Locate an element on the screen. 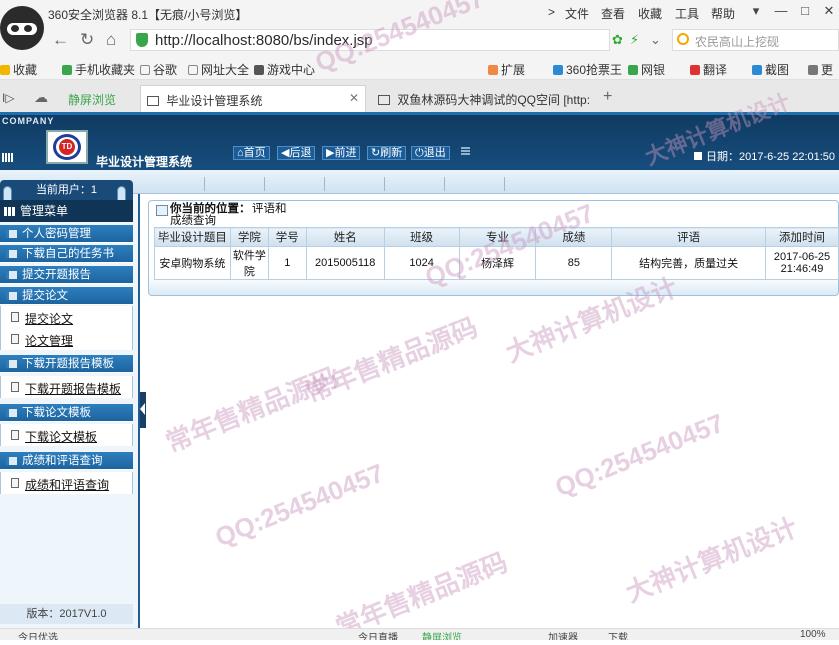 The height and width of the screenshot is (645, 839). browser-statusbar: 今日优选 今日直播 静屏浏览 加速器 下载 100% is located at coordinates (419, 634).